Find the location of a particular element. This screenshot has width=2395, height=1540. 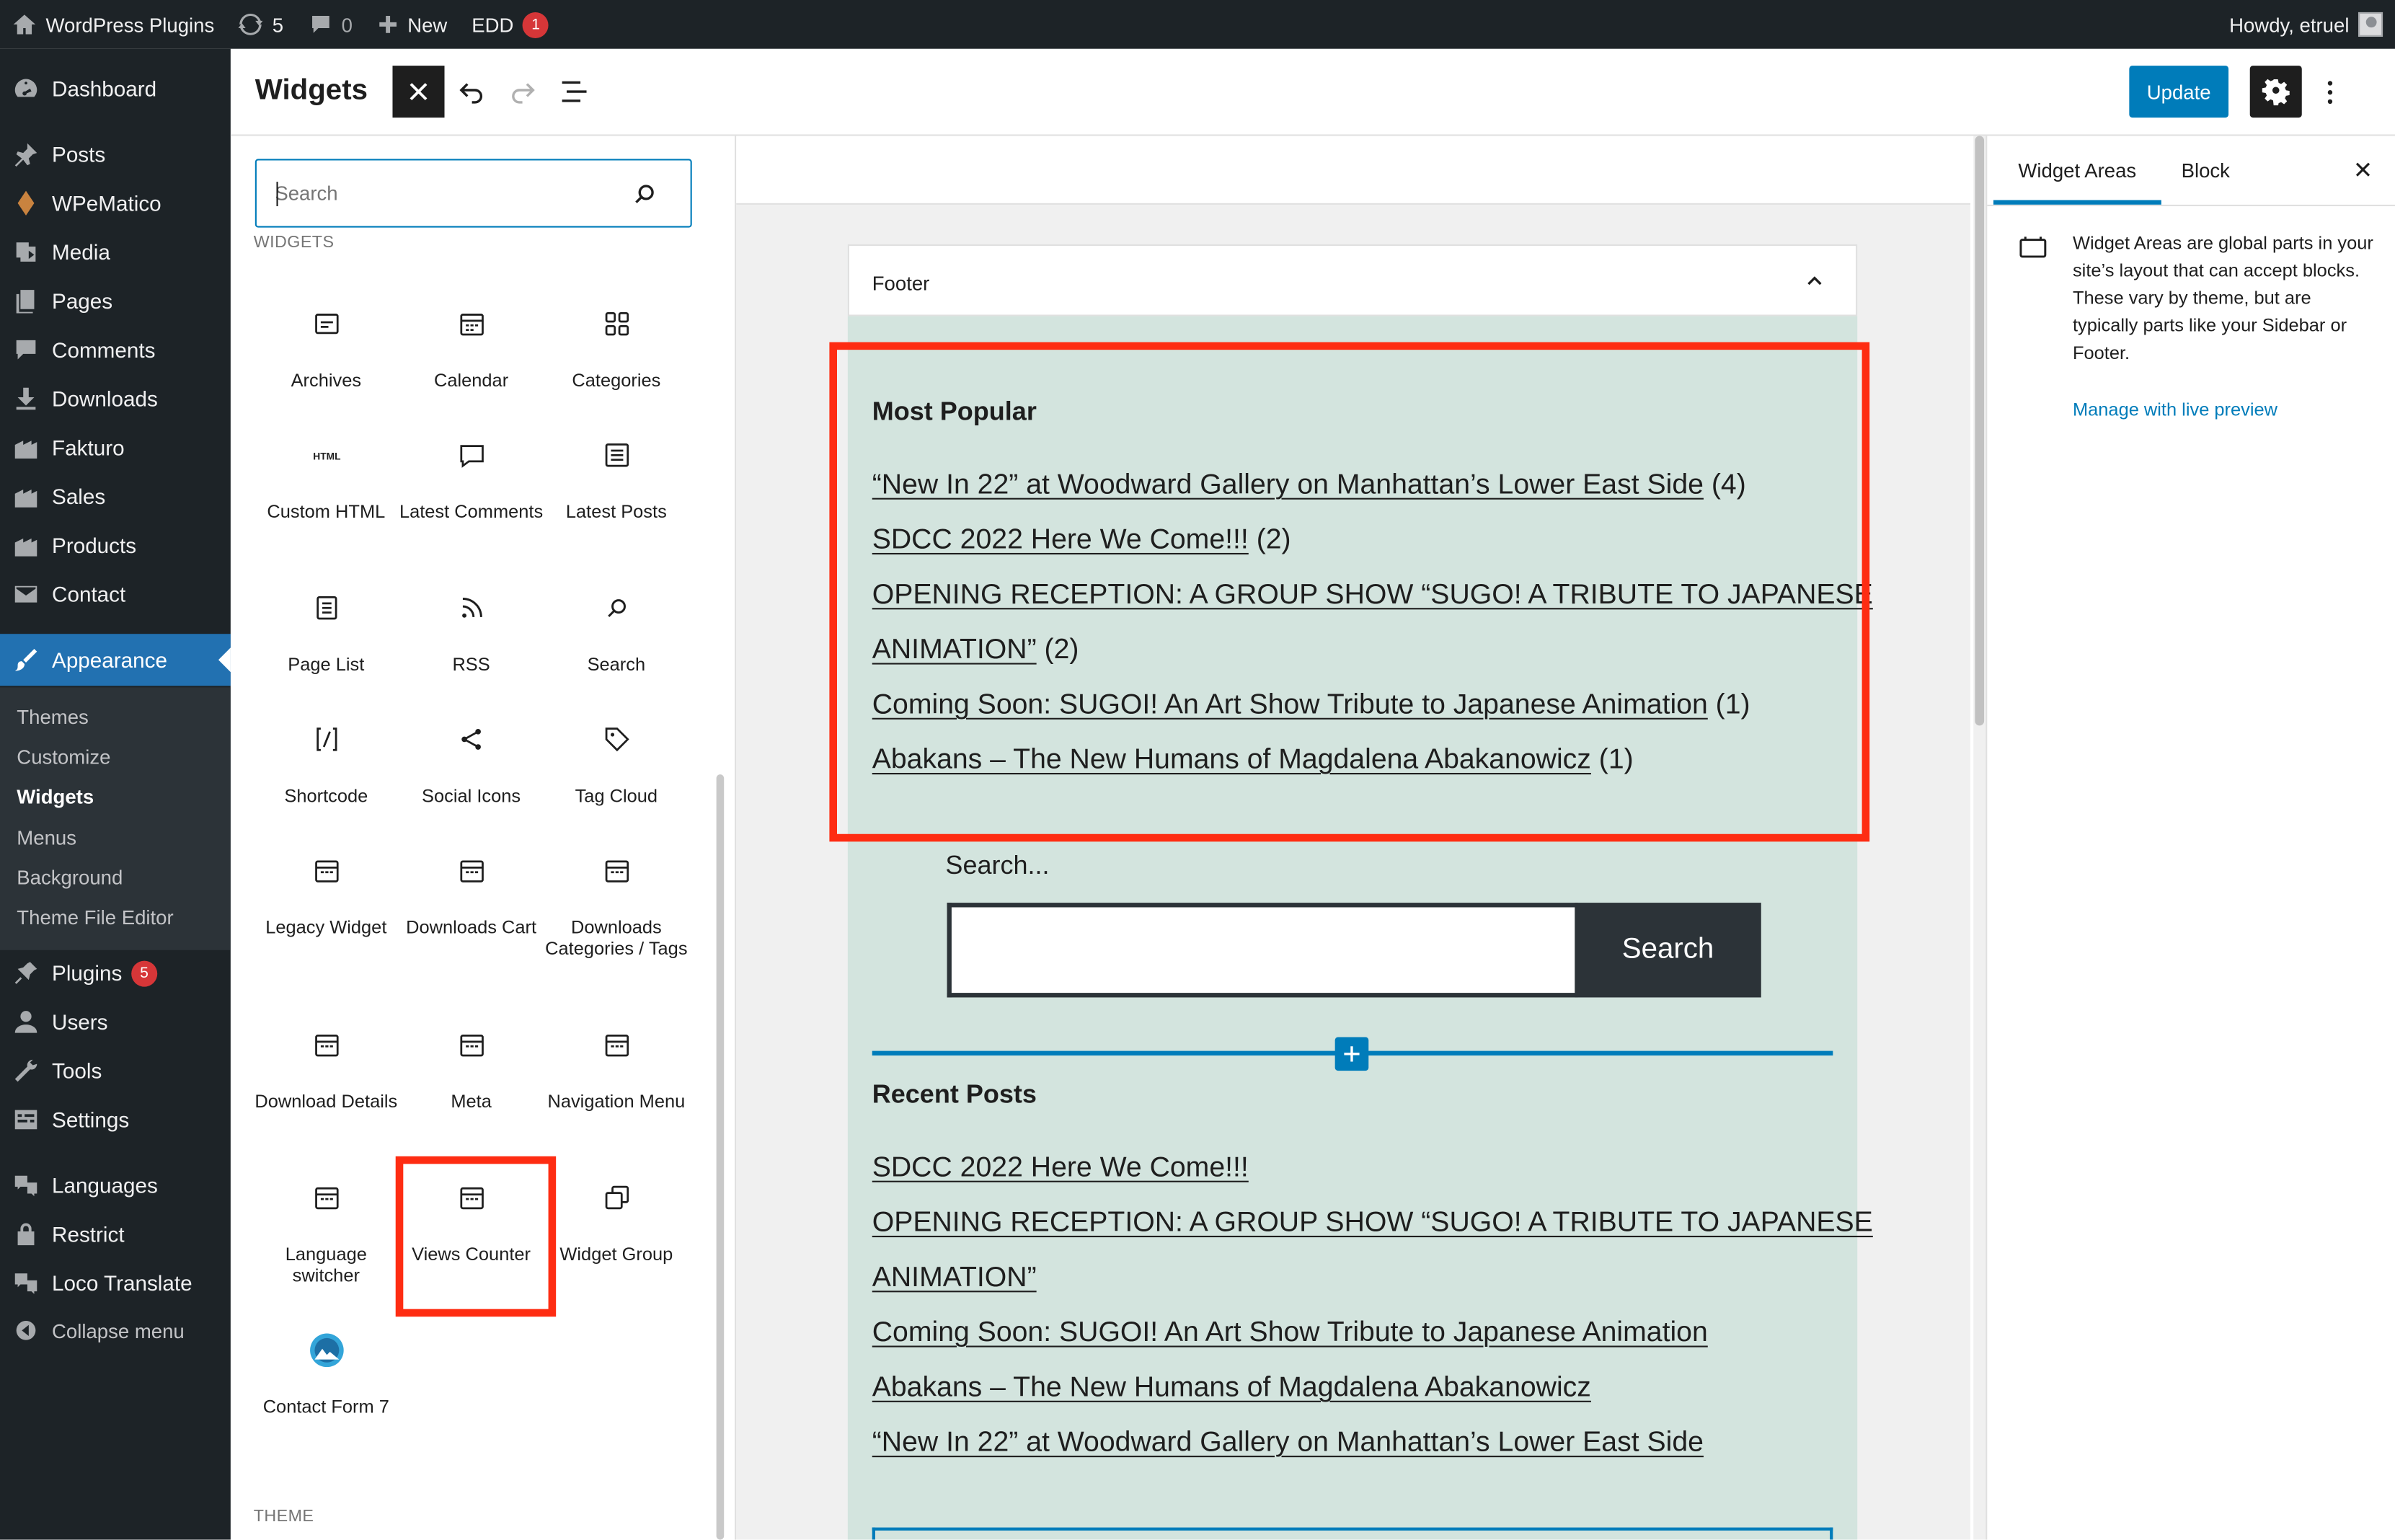

menu-languages: Languages is located at coordinates (115, 1185).